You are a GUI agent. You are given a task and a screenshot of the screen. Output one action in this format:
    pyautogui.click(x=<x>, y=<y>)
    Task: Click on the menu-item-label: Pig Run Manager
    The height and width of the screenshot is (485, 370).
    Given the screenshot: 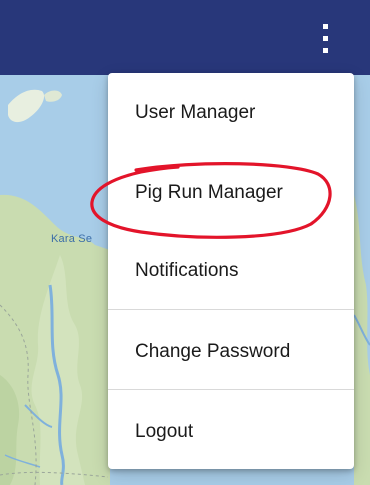 What is the action you would take?
    pyautogui.click(x=209, y=192)
    